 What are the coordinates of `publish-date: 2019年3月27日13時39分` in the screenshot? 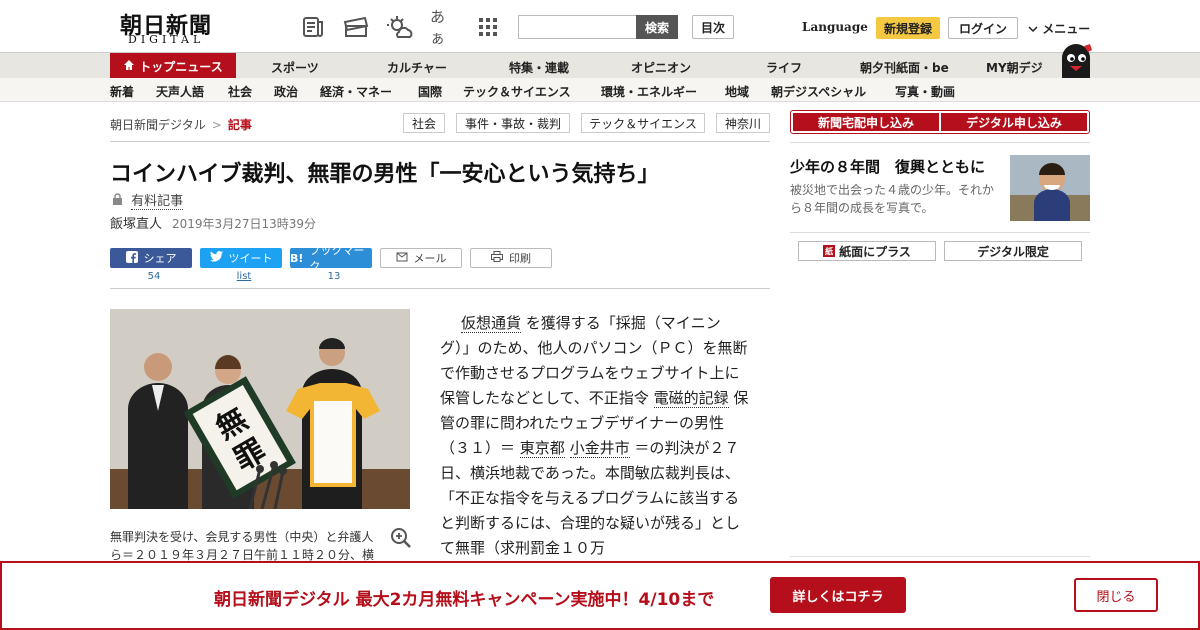 It's located at (244, 224).